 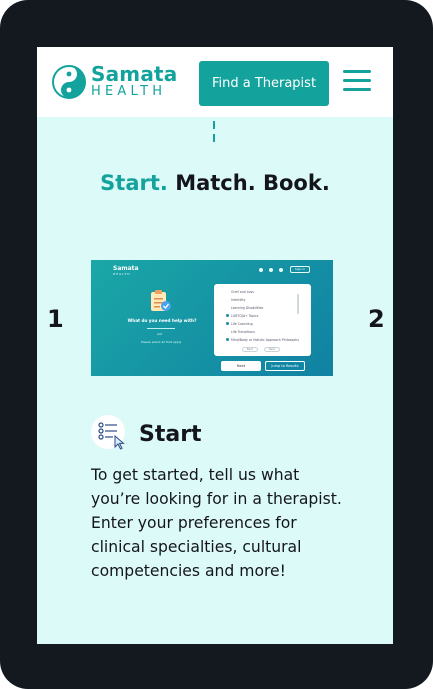 I want to click on mini-signin-button: Sign in, so click(x=300, y=269).